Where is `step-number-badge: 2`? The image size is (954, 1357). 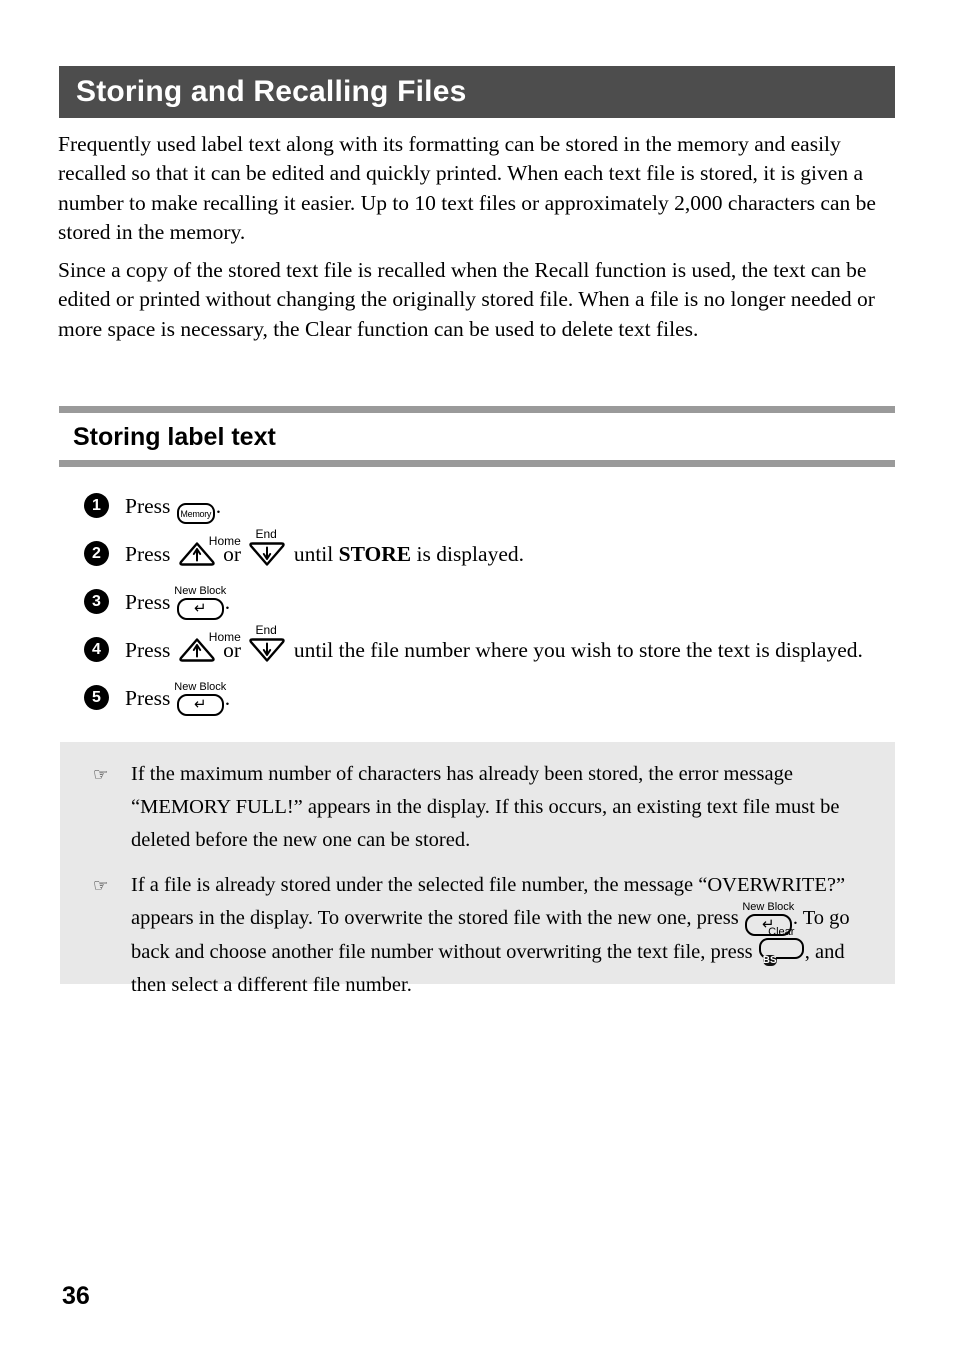 step-number-badge: 2 is located at coordinates (96, 553).